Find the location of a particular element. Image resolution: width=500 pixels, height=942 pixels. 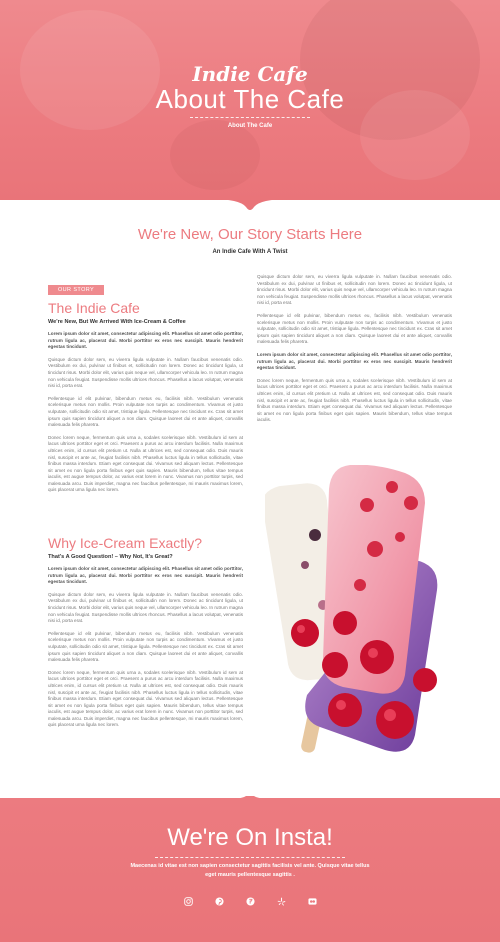

story-tag: OUR STORY is located at coordinates (76, 290).